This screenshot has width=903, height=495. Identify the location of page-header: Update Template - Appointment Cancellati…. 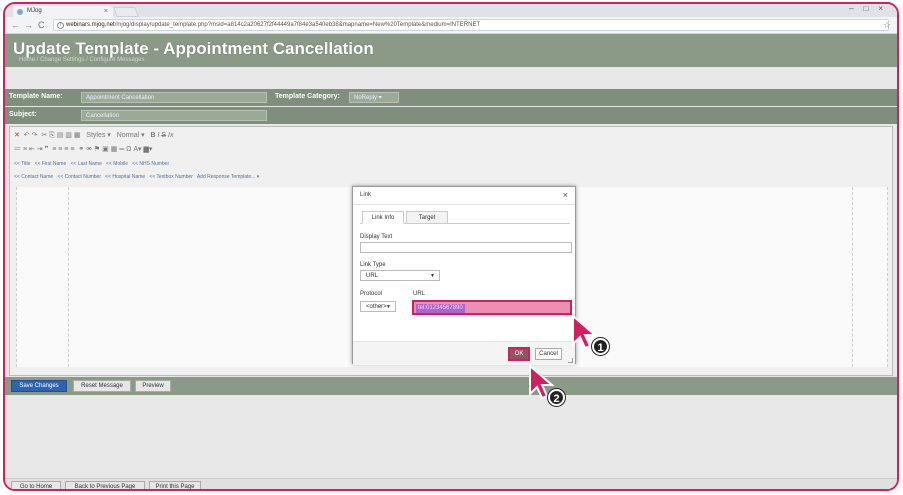
(451, 50).